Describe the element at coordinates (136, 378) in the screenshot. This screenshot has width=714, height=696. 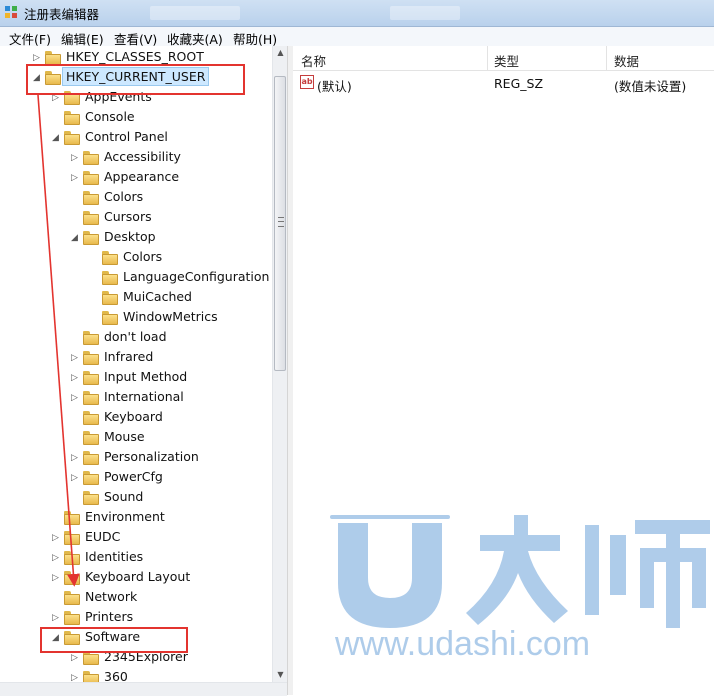
I see `tree-item: ▷ Input Method` at that location.